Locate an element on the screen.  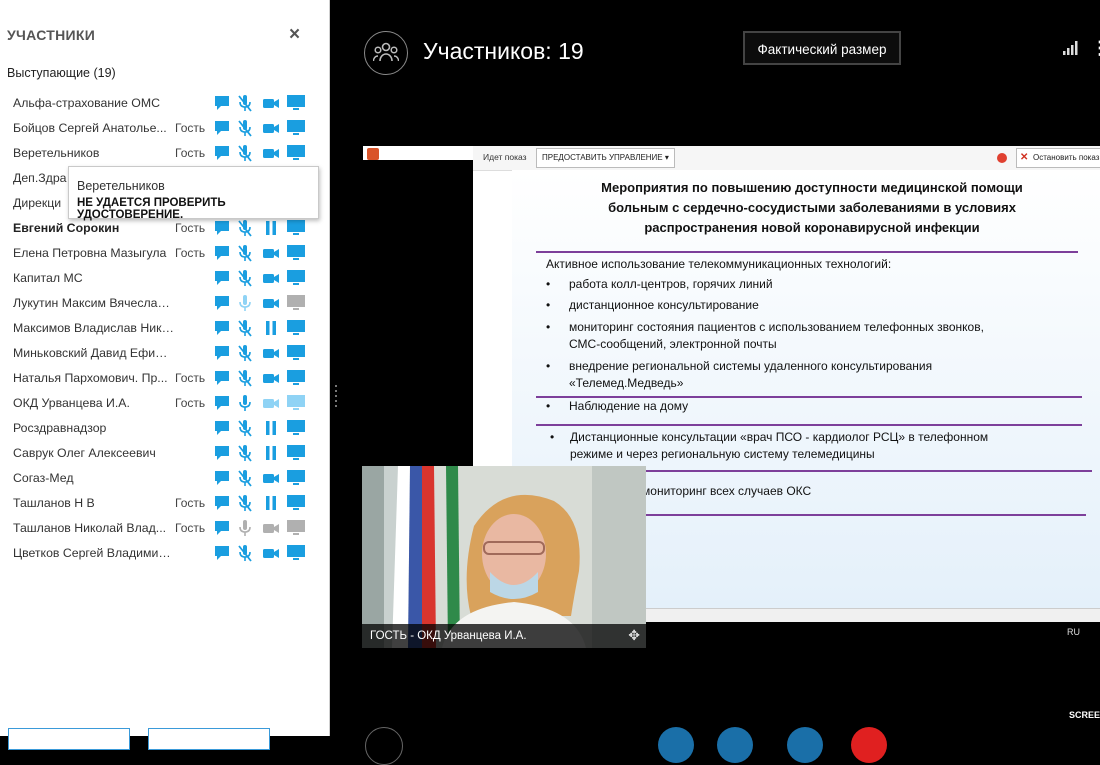
participant-row: Саврук Олег Алексеевич is located at coordinates (163, 453).